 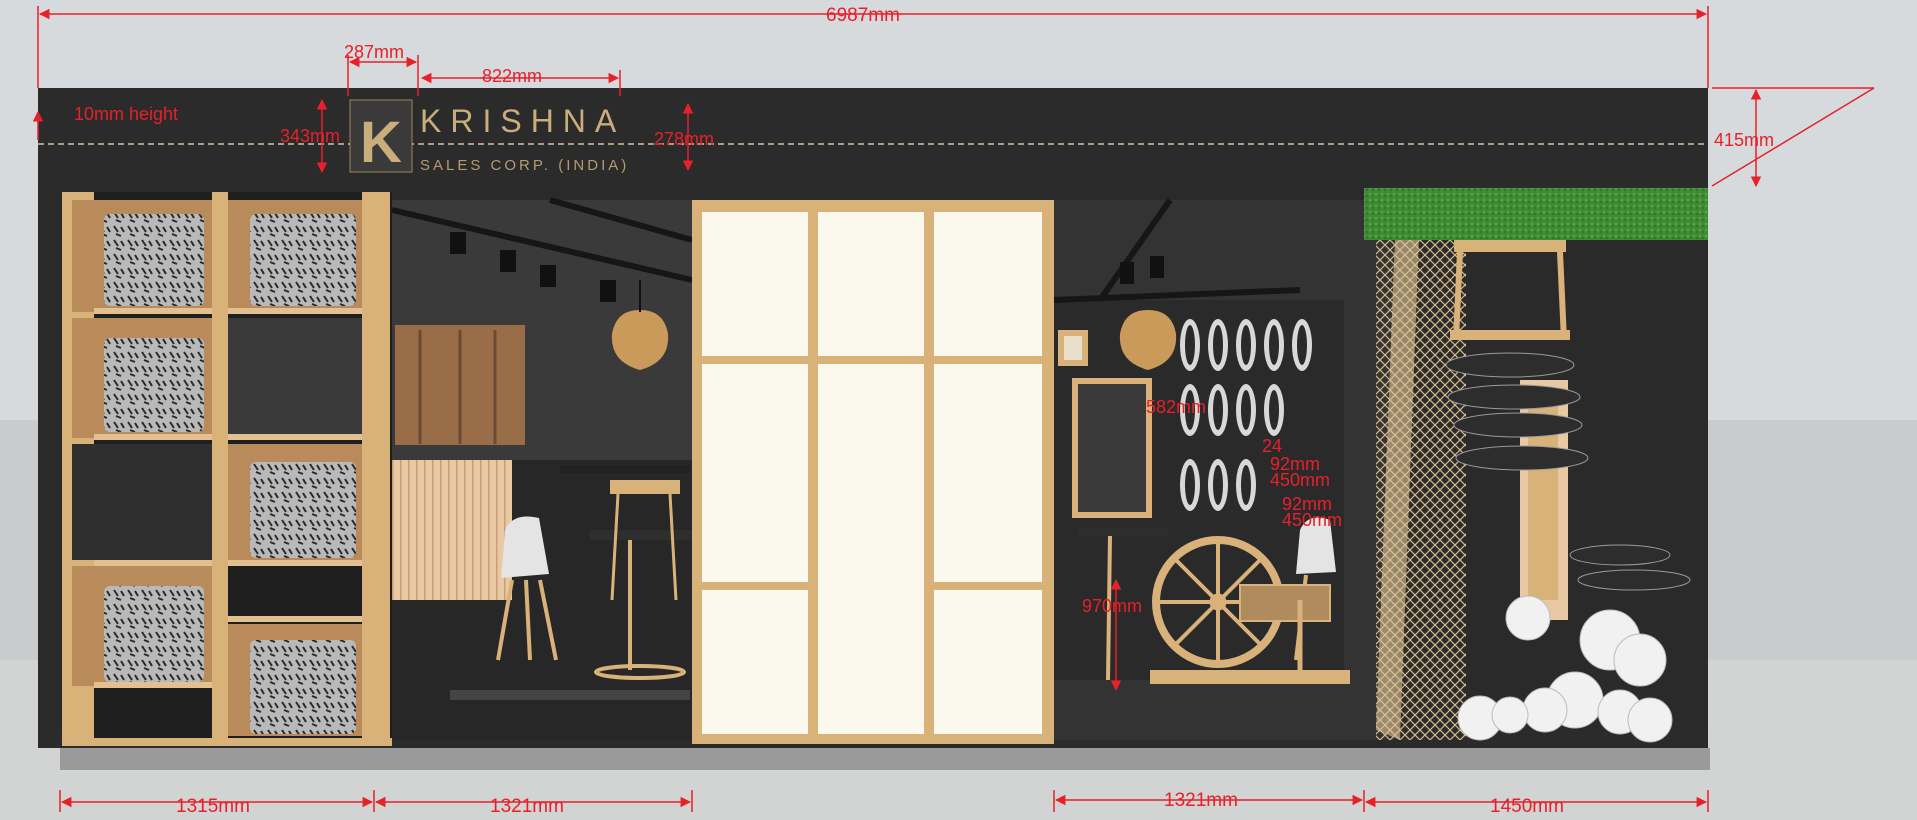 I want to click on dim-shelf-c: 450mm, so click(x=1300, y=480).